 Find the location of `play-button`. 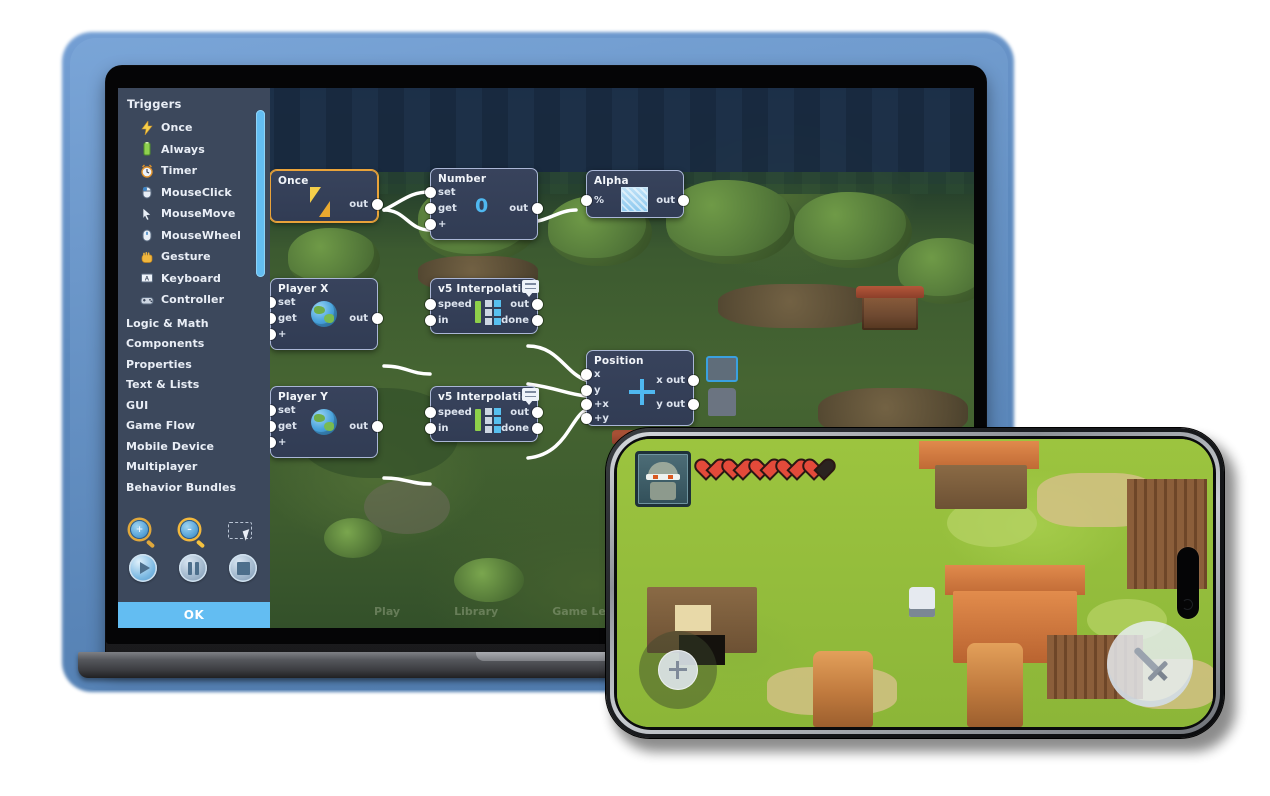

play-button is located at coordinates (143, 568).